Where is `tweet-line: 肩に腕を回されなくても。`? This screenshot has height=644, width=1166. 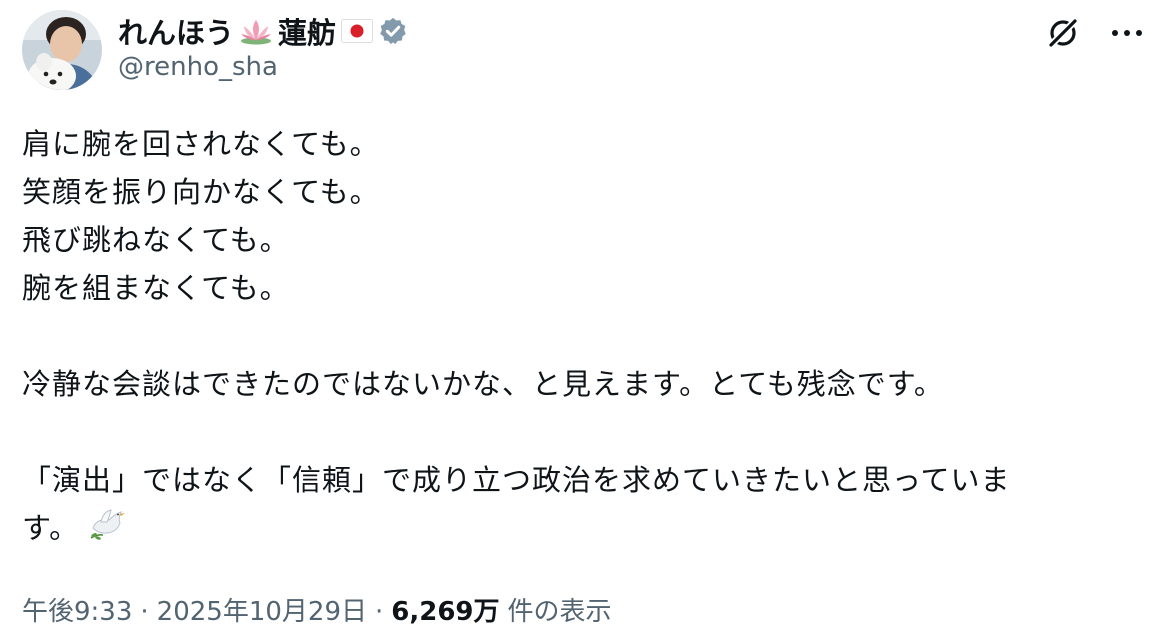 tweet-line: 肩に腕を回されなくても。 is located at coordinates (201, 144).